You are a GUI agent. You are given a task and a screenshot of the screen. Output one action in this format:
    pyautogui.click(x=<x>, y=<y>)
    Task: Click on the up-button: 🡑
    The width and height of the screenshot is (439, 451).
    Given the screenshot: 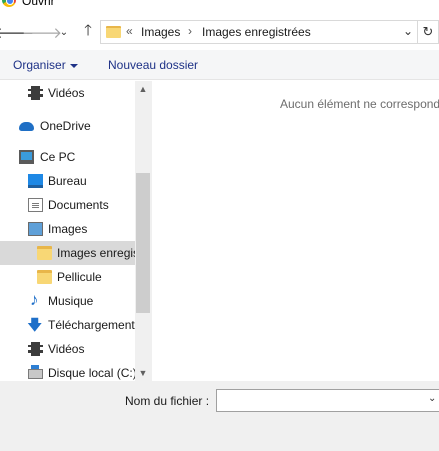 What is the action you would take?
    pyautogui.click(x=88, y=32)
    